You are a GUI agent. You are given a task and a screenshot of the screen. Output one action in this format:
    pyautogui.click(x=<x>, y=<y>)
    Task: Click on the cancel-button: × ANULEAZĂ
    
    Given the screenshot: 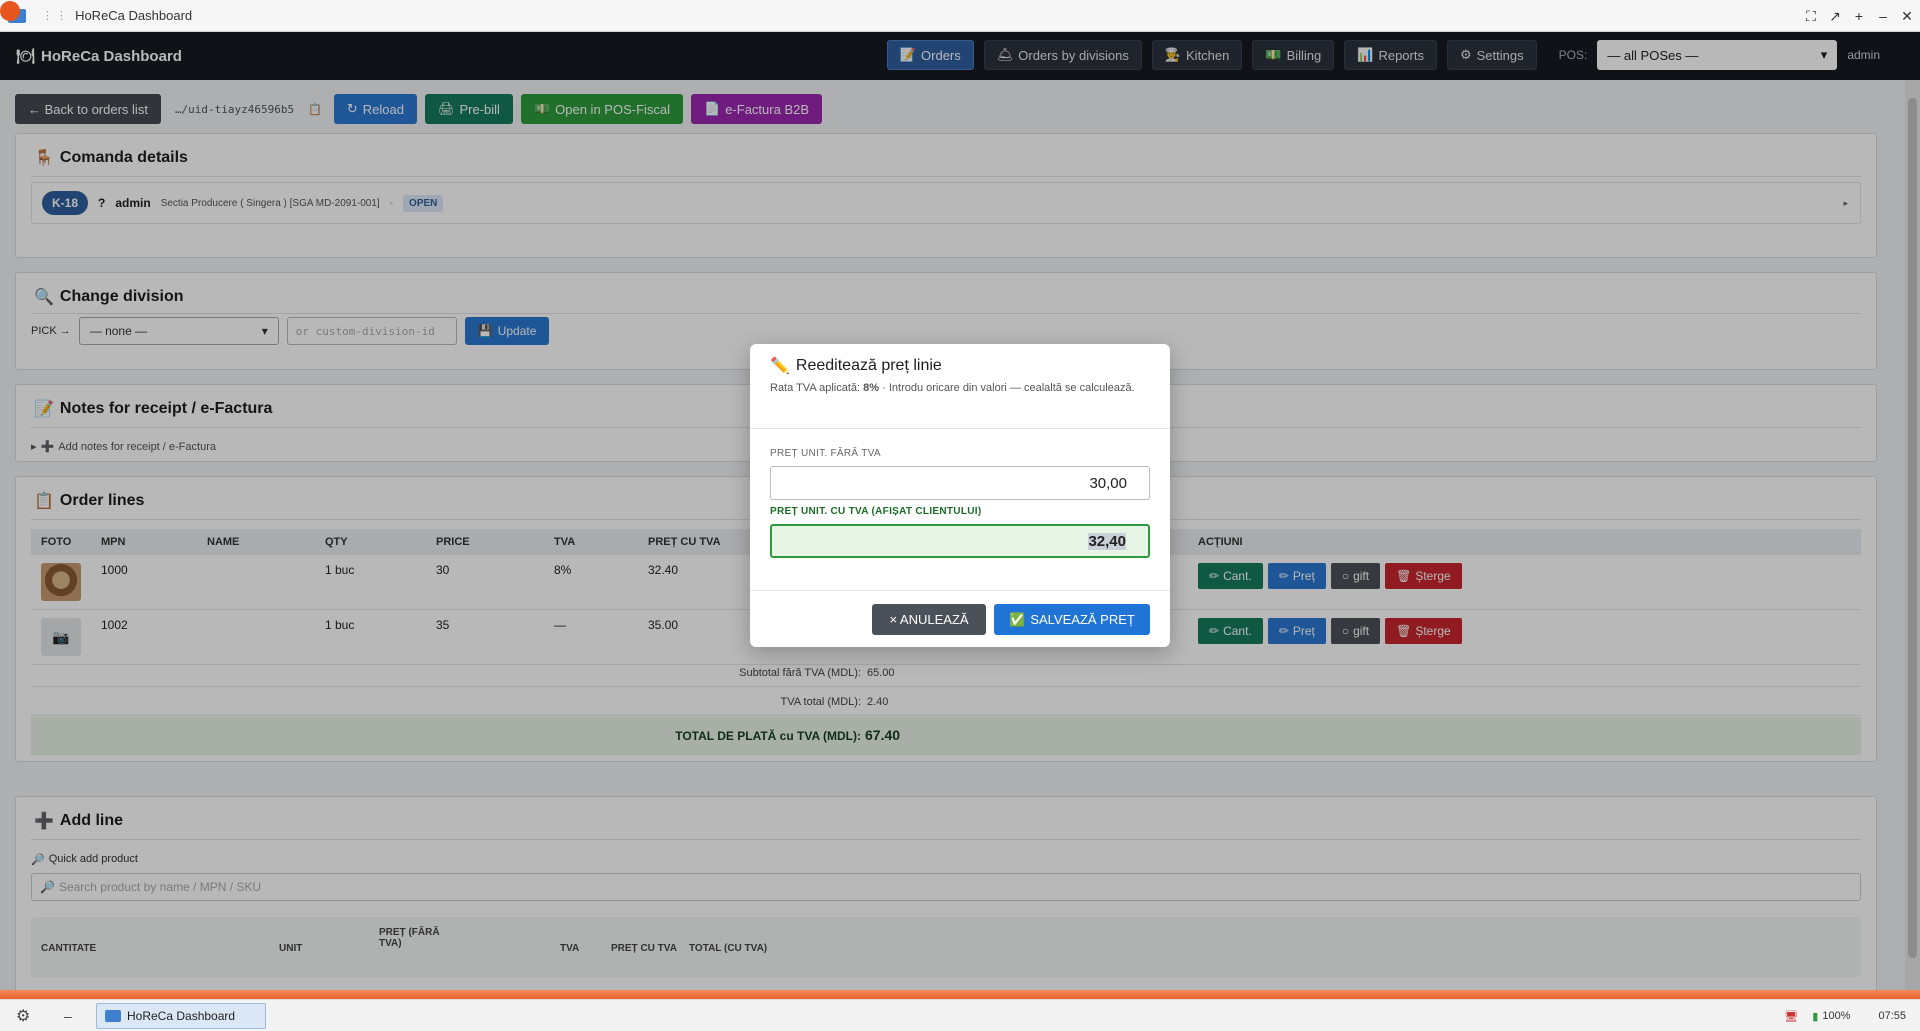 What is the action you would take?
    pyautogui.click(x=929, y=619)
    